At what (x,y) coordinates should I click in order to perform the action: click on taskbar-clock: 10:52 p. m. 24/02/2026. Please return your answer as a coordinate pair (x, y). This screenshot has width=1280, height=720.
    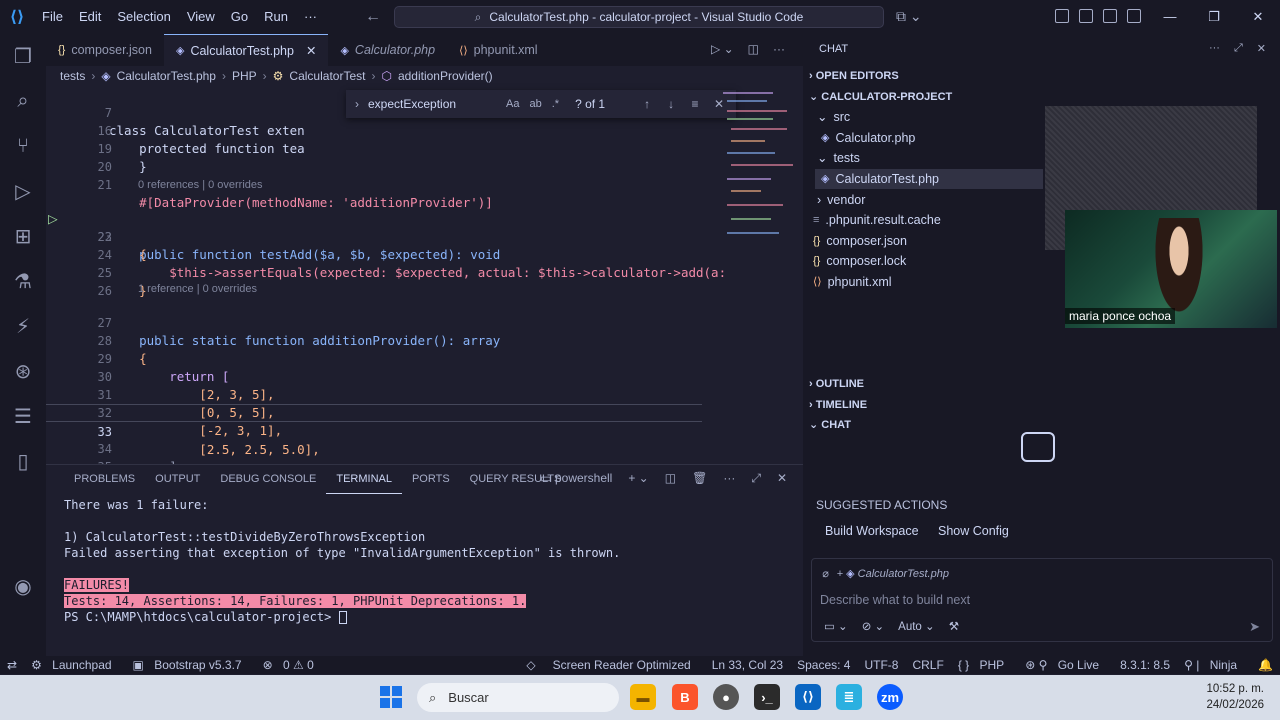
    Looking at the image, I should click on (1235, 697).